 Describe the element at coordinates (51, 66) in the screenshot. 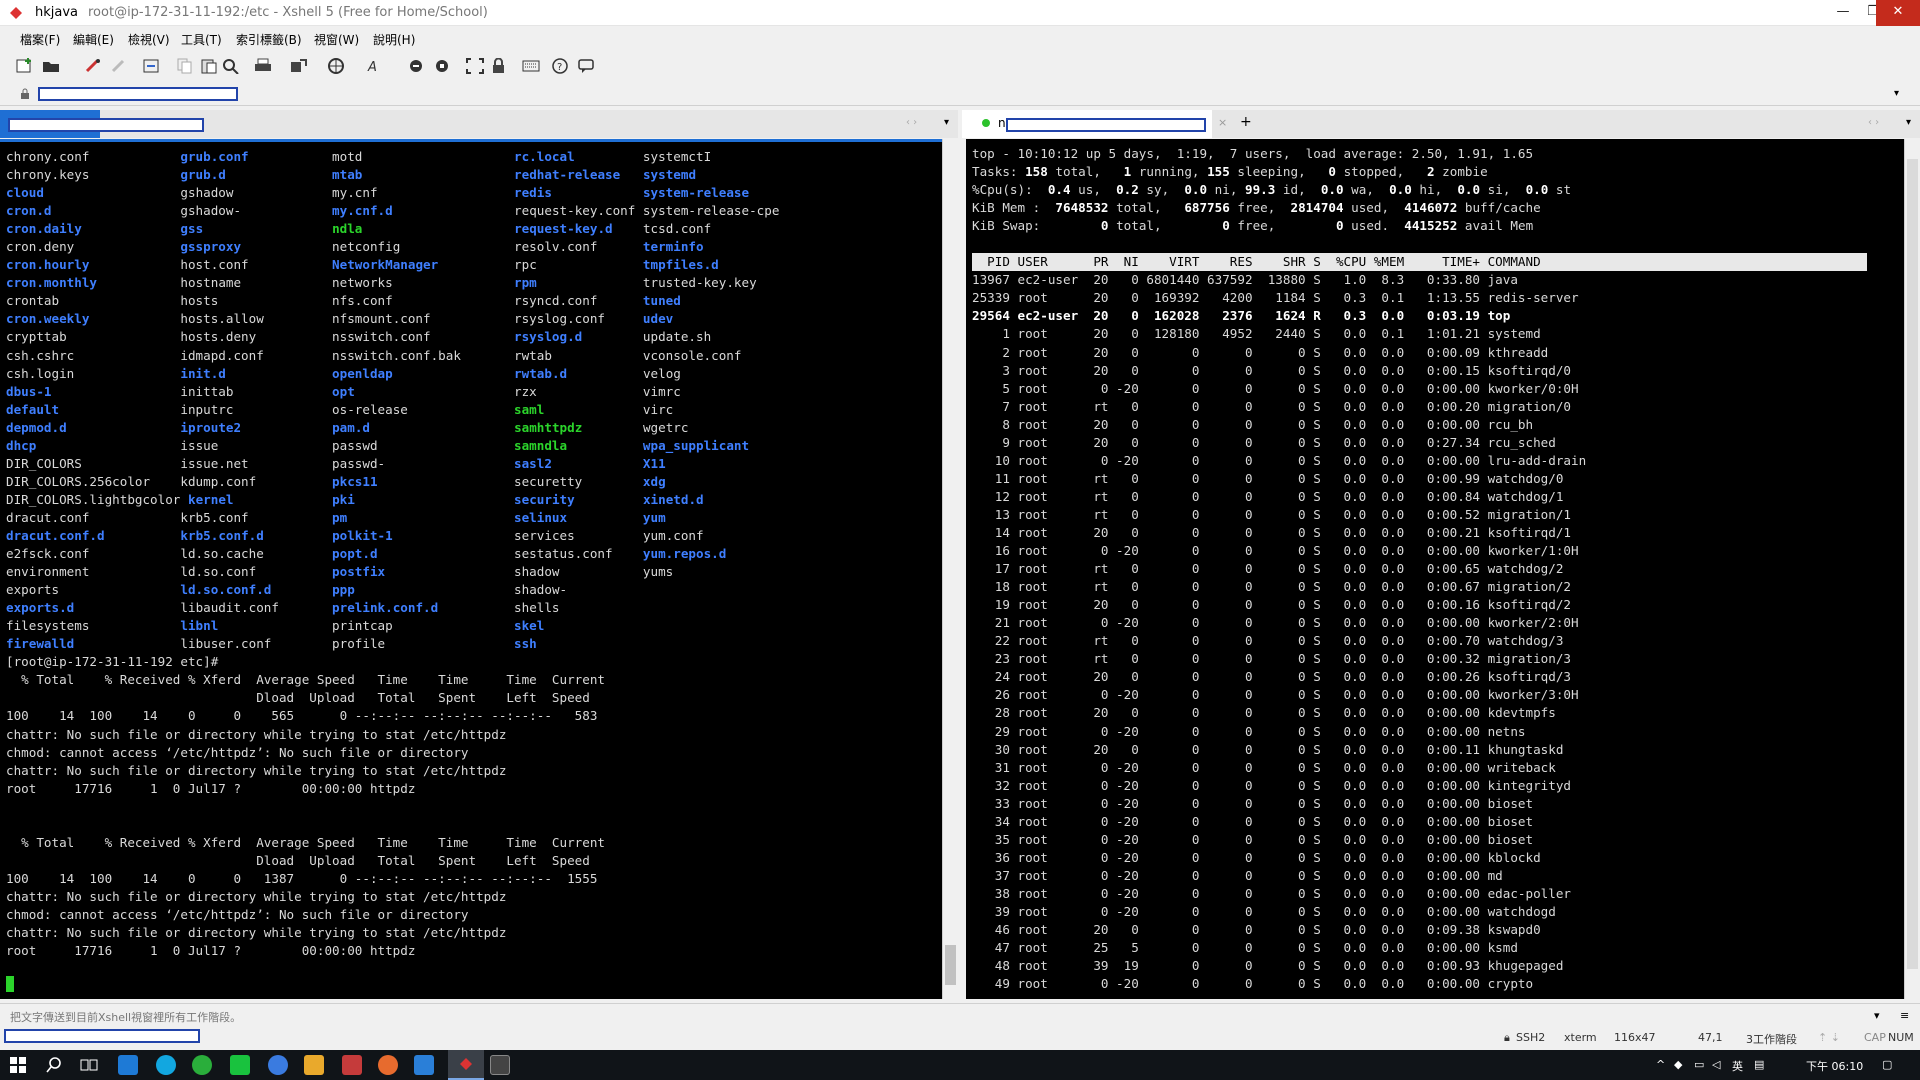

I see `open-folder-icon` at that location.